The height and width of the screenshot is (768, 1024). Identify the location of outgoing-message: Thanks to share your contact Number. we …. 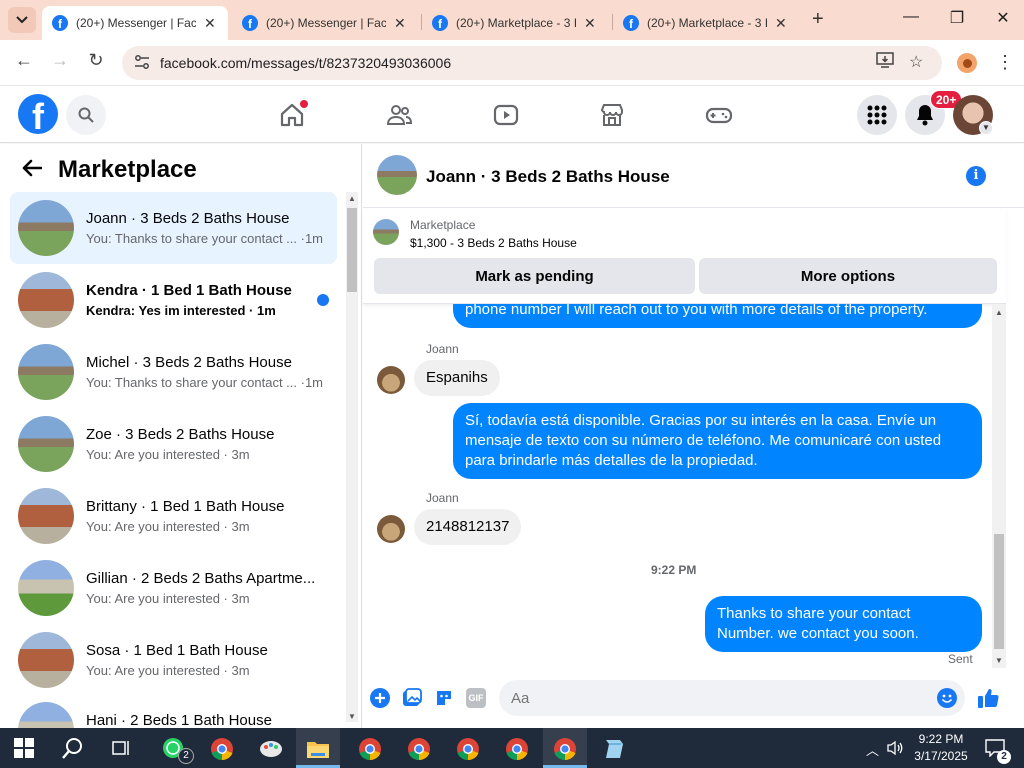
(843, 624).